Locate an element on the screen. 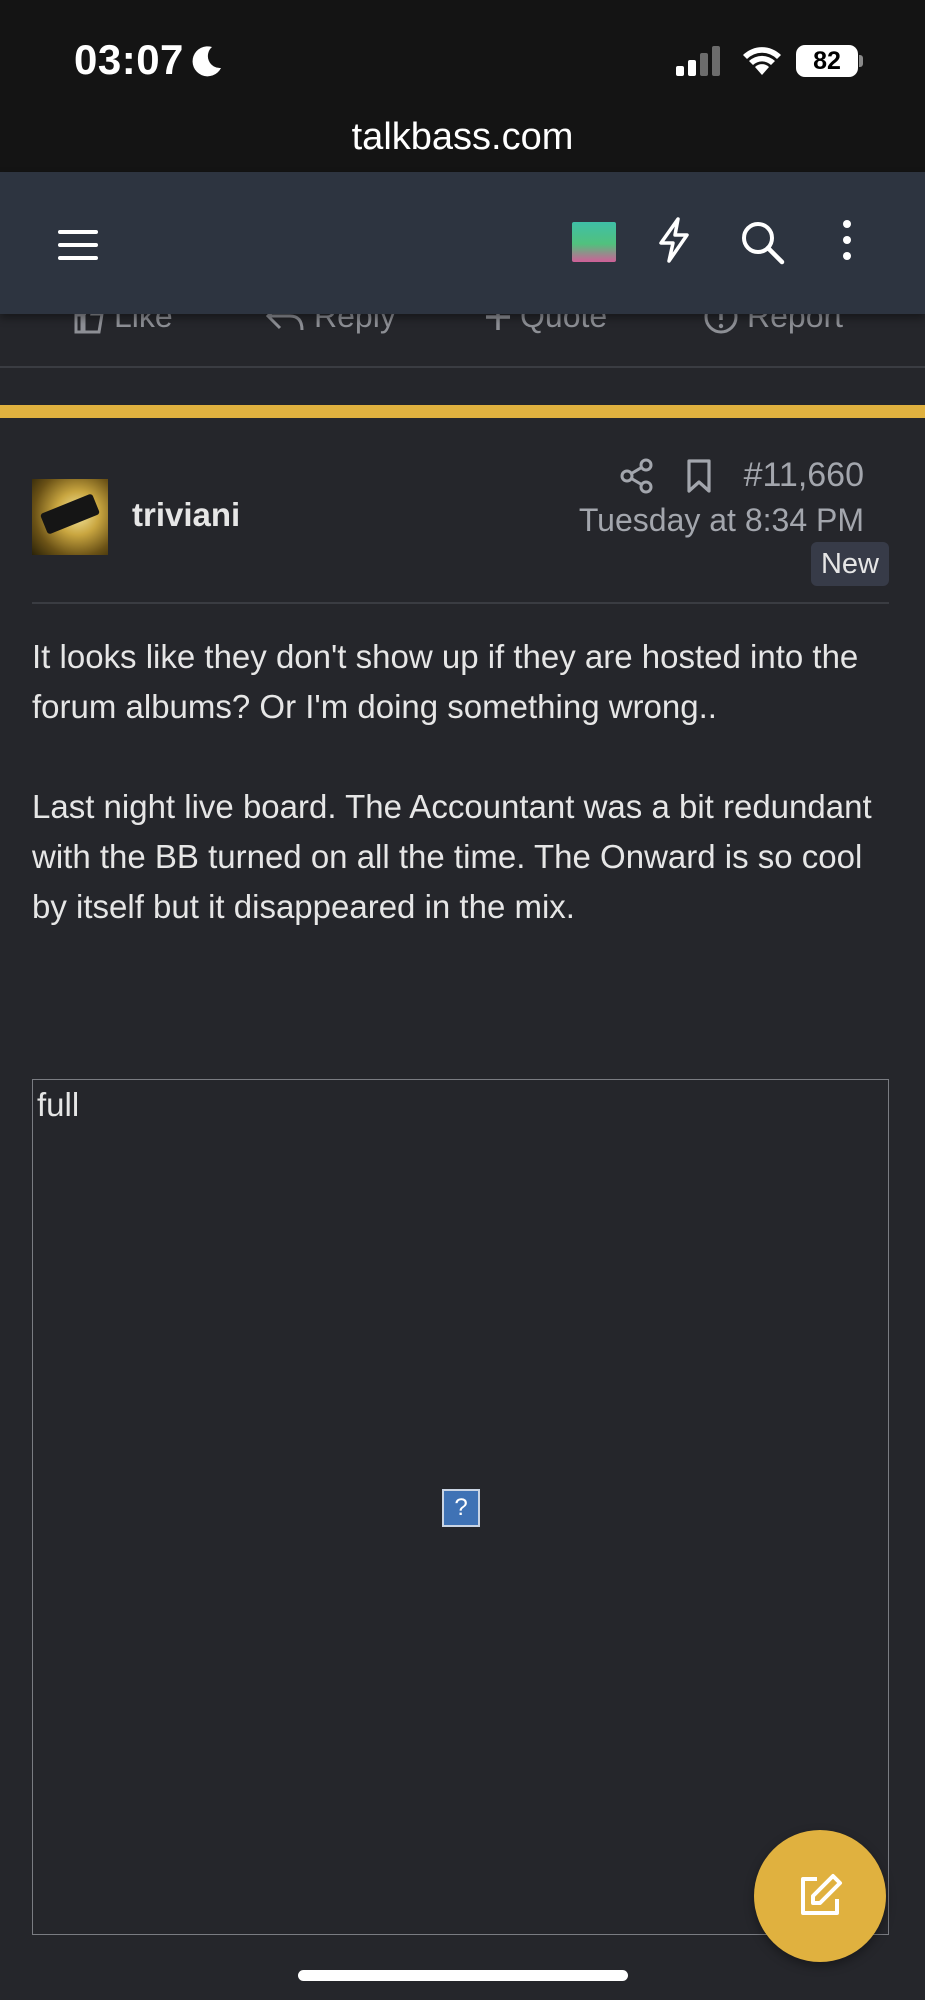 This screenshot has width=925, height=2000. home-indicator is located at coordinates (463, 1975).